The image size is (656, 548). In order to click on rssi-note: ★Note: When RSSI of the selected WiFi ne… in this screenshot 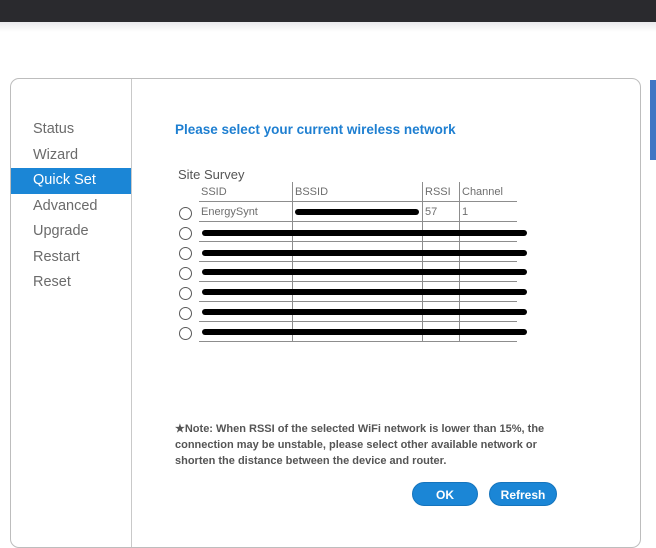, I will do `click(360, 445)`.